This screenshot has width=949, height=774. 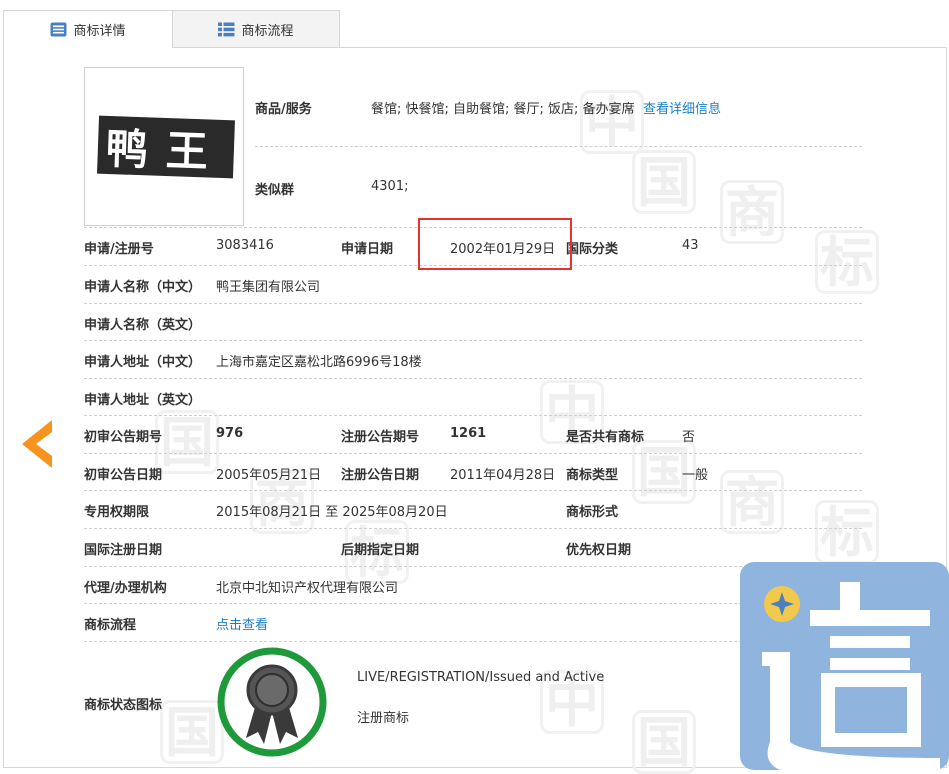 I want to click on document-icon, so click(x=58, y=29).